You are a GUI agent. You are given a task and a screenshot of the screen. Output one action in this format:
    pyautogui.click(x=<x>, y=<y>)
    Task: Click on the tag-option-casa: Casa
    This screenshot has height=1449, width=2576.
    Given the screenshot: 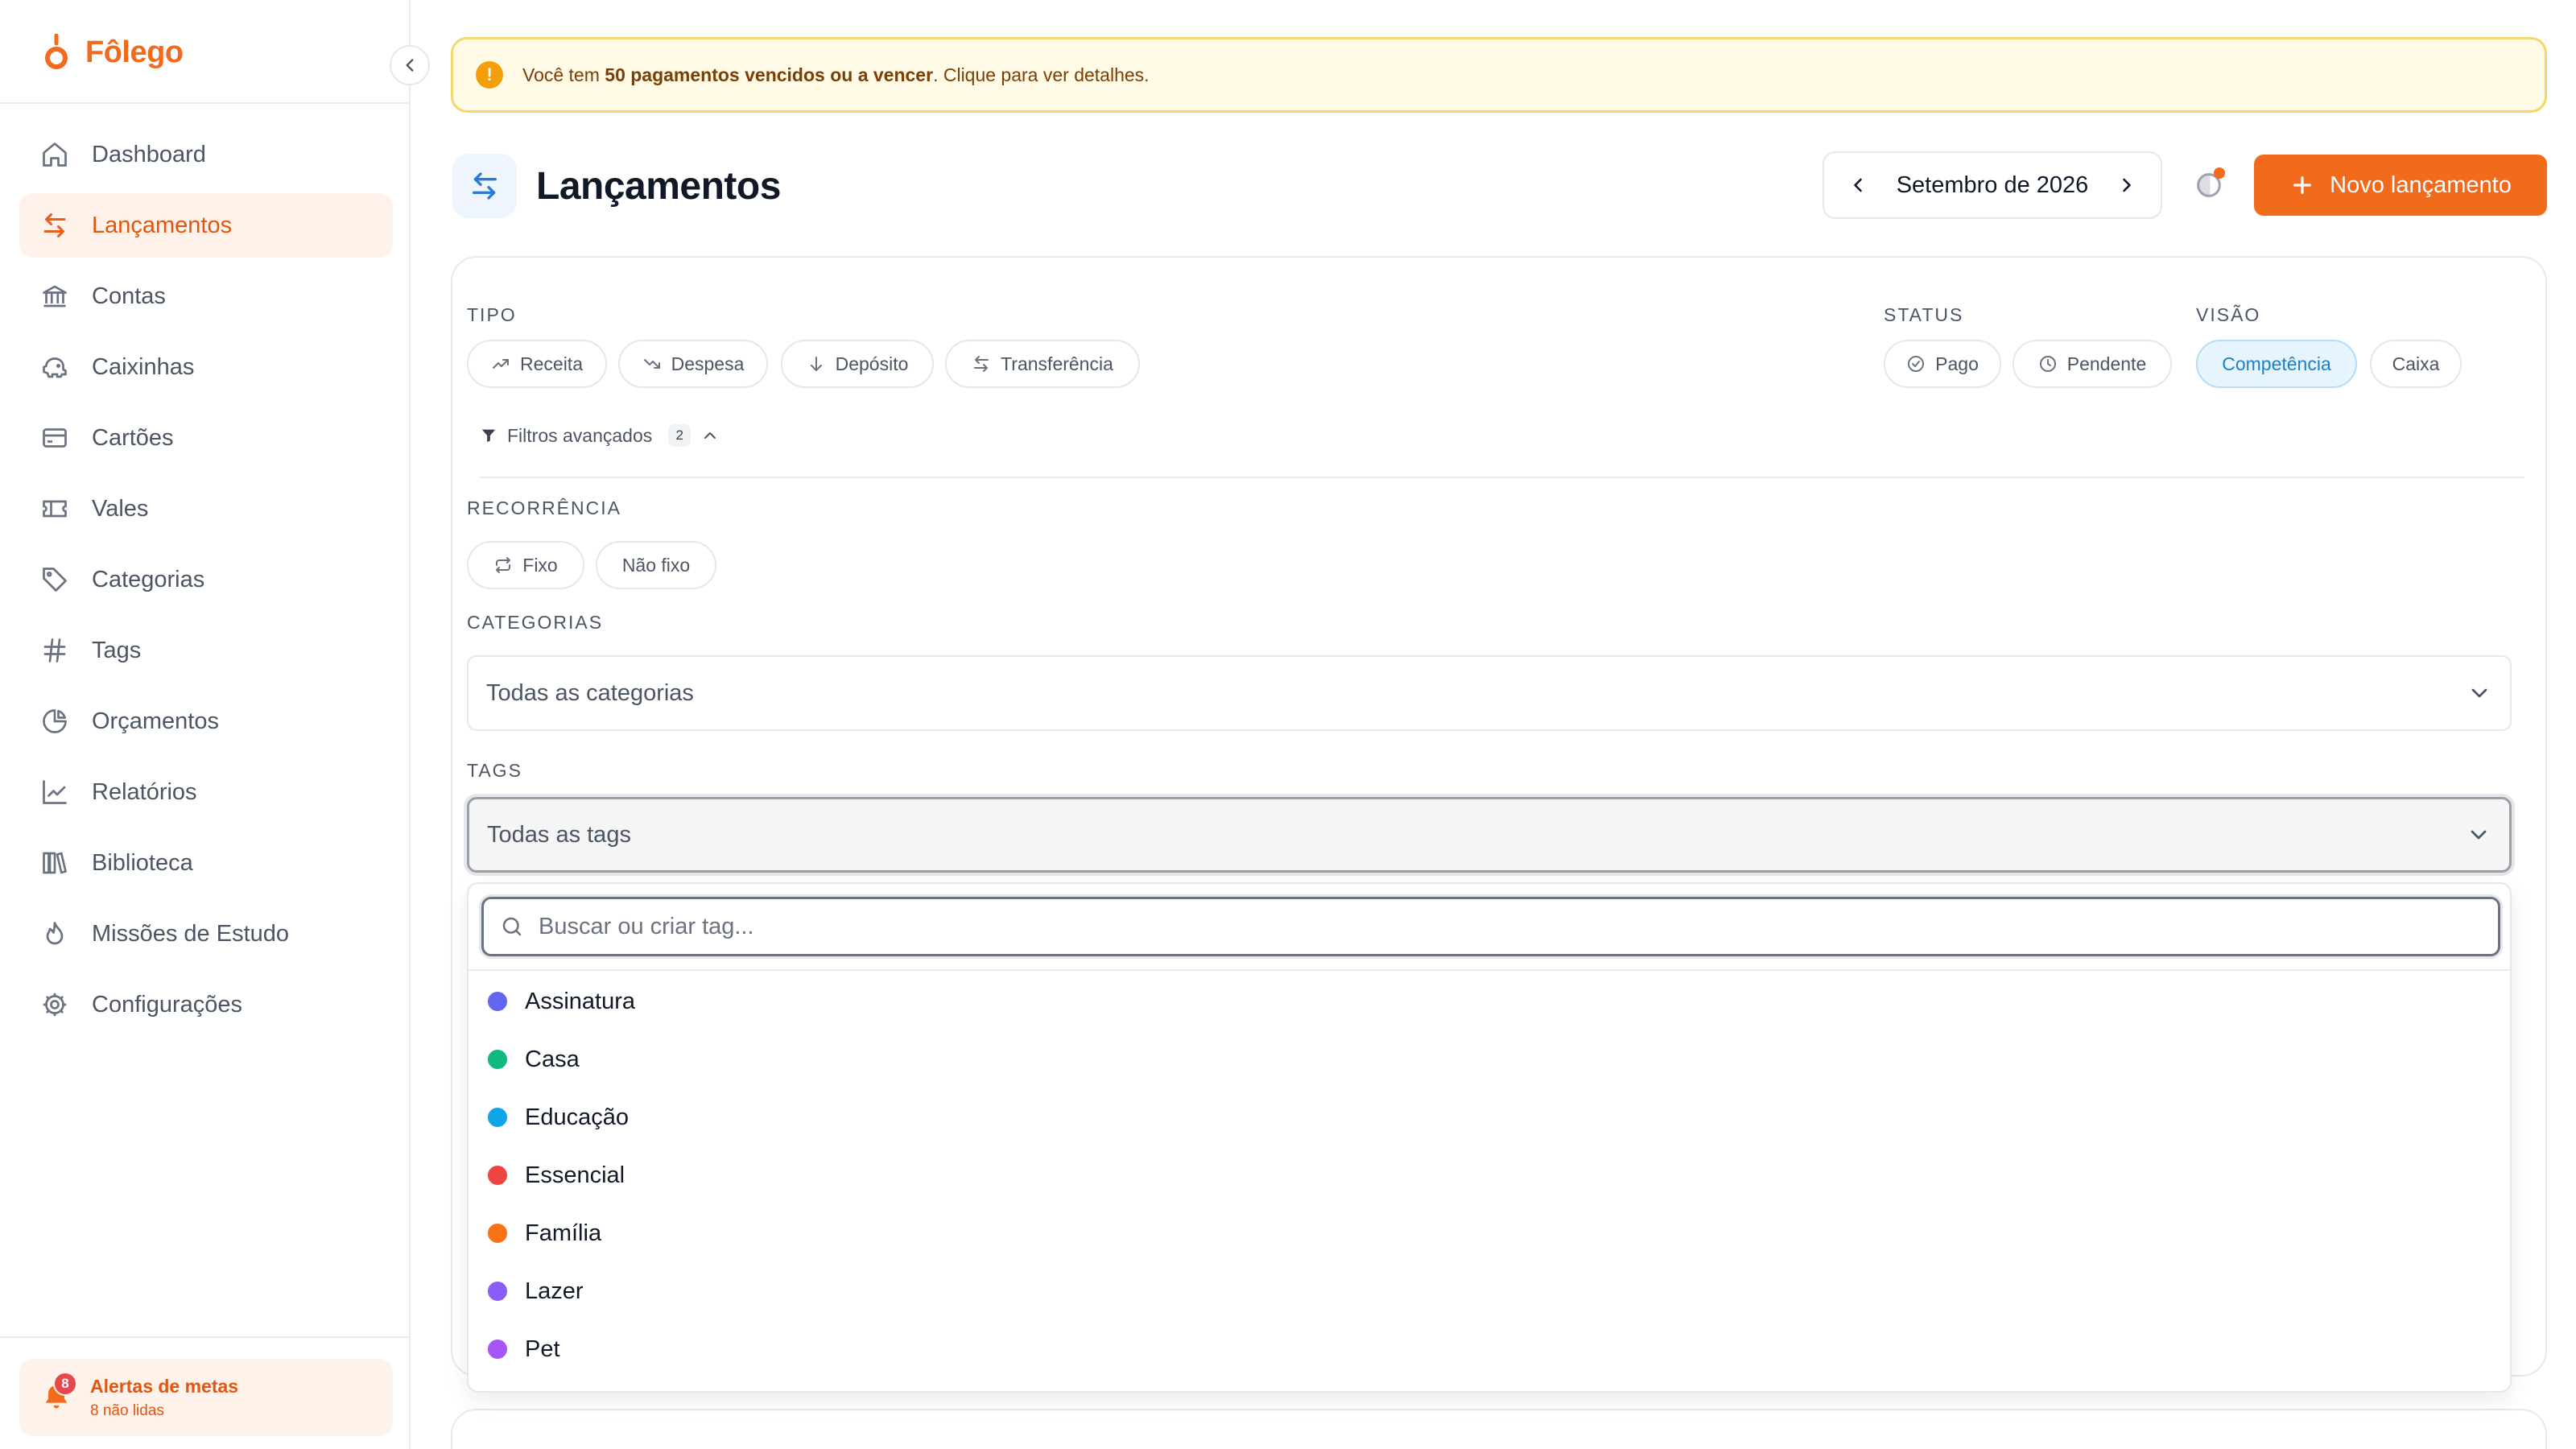 What is the action you would take?
    pyautogui.click(x=1489, y=1059)
    